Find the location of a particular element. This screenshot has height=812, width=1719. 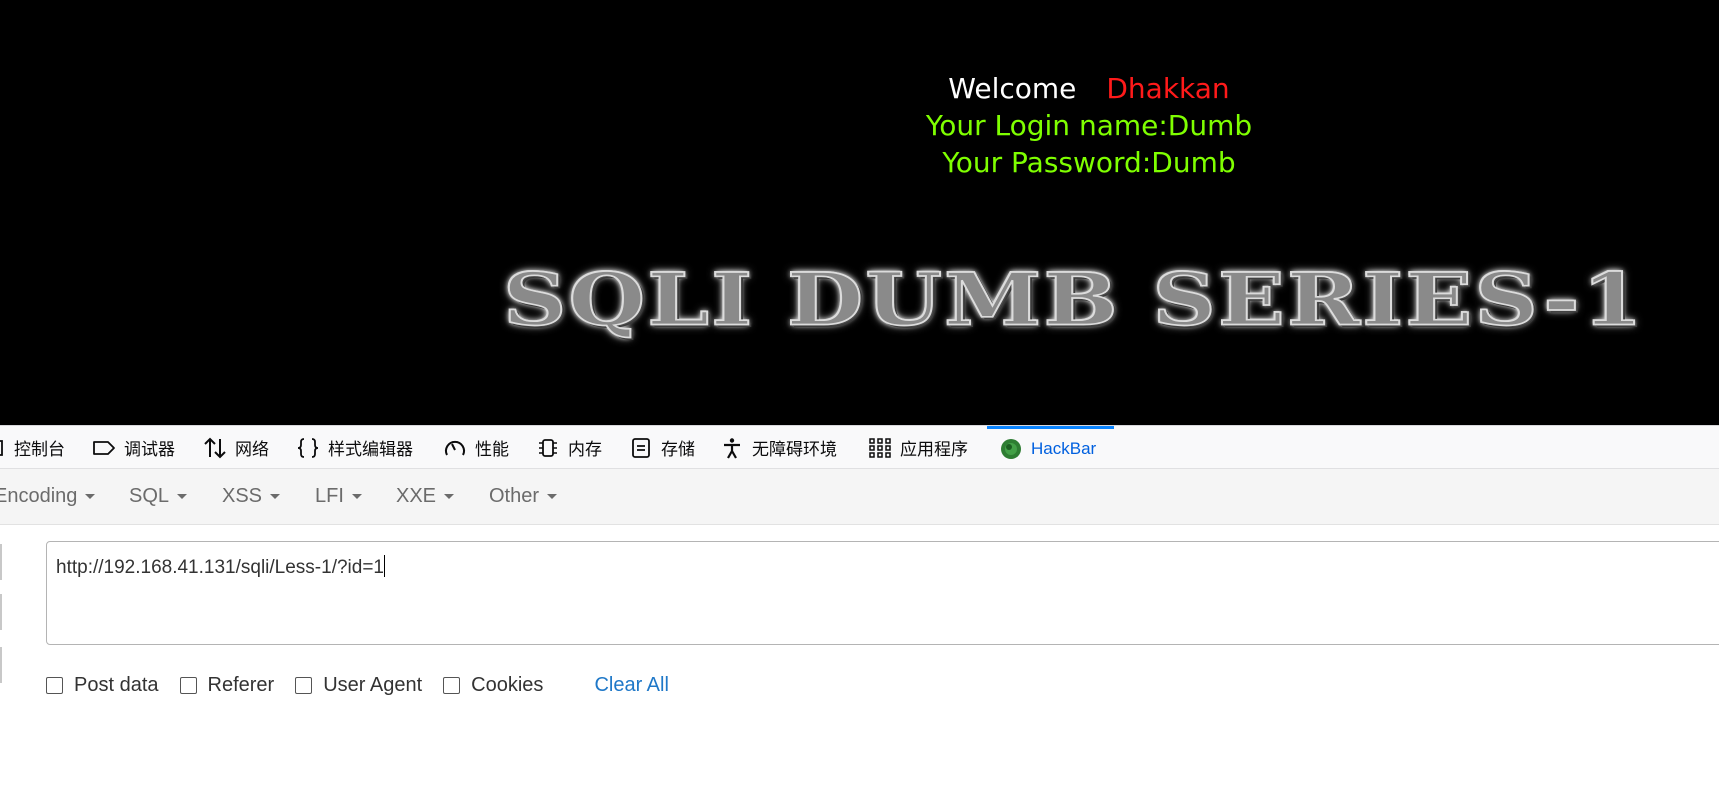

tab-performance: 性能 is located at coordinates (476, 447).